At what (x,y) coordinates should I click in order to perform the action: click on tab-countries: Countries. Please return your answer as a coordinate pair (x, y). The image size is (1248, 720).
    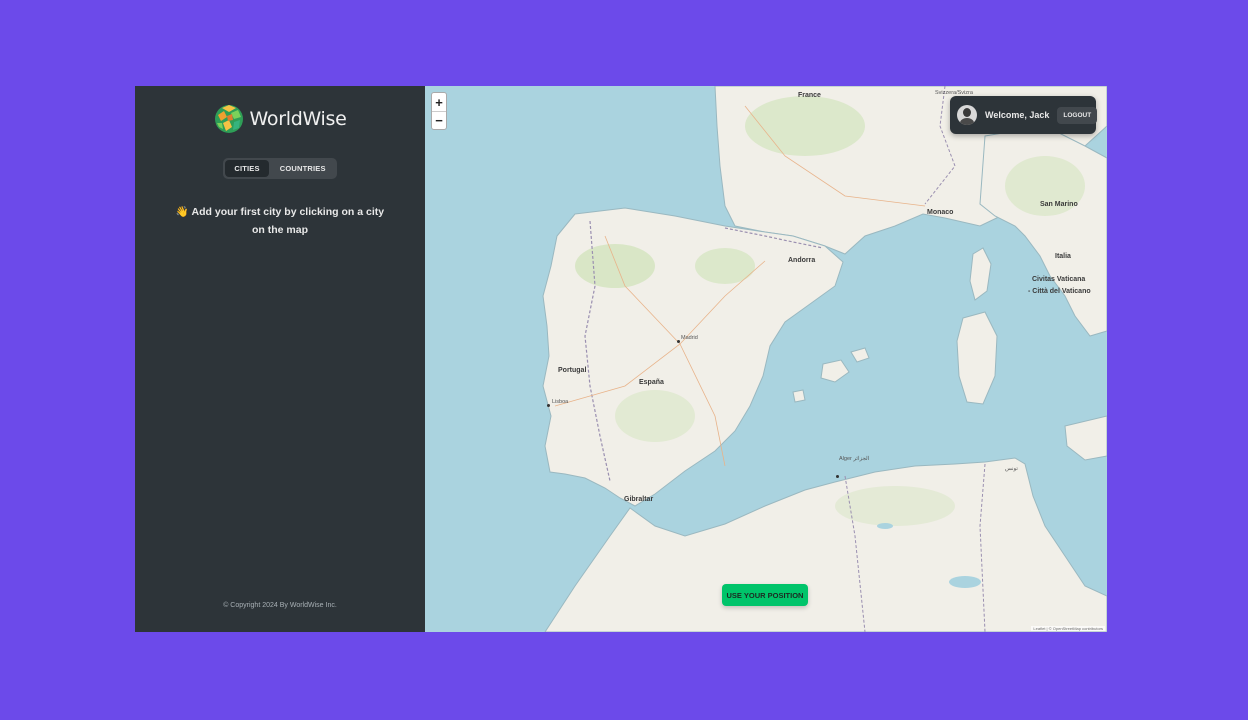
    Looking at the image, I should click on (303, 168).